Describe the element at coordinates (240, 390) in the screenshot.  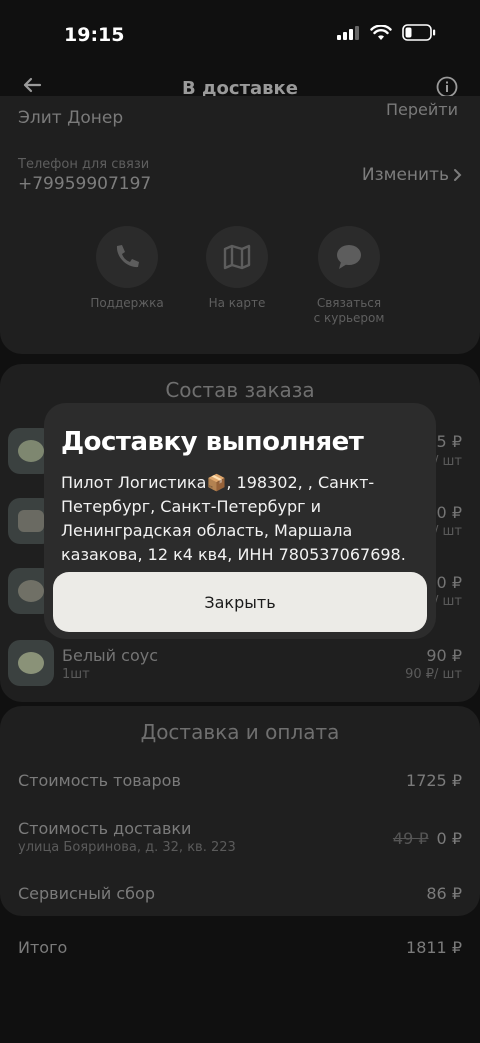
I see `composition-title: Состав заказа` at that location.